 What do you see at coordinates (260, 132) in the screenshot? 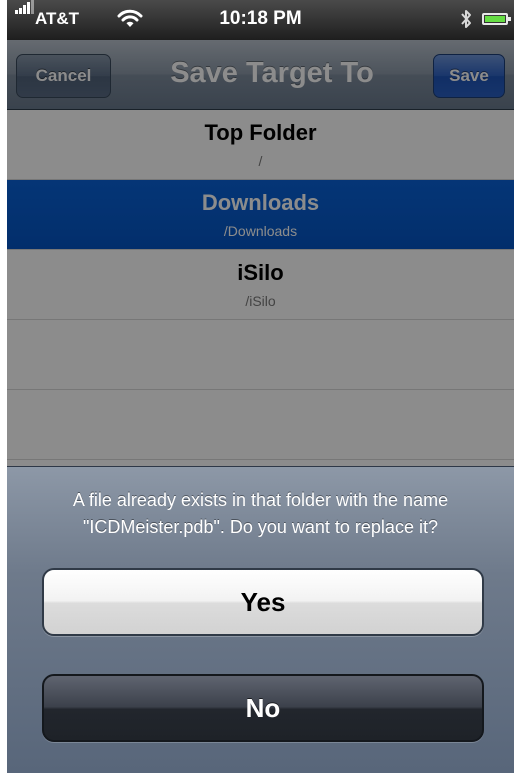
I see `folder-name: Top Folder` at bounding box center [260, 132].